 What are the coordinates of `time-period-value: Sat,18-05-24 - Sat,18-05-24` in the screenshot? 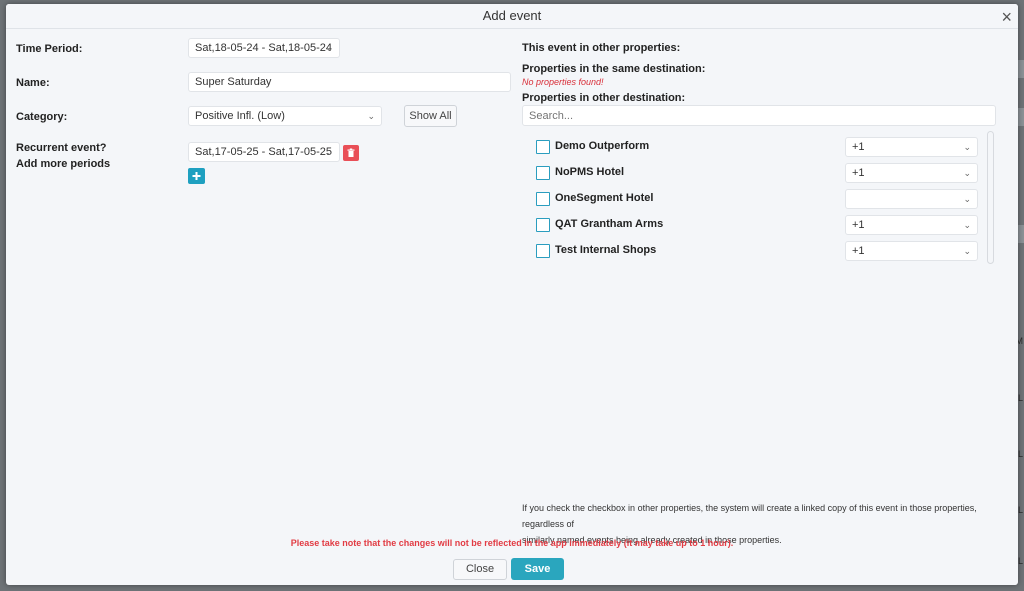 It's located at (263, 48).